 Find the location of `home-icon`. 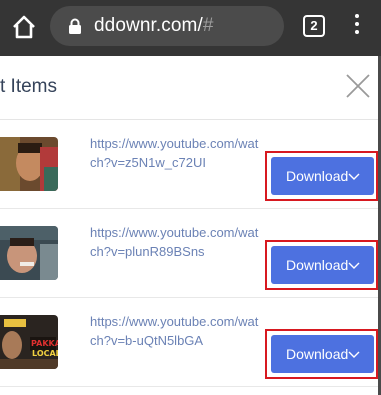

home-icon is located at coordinates (24, 27).